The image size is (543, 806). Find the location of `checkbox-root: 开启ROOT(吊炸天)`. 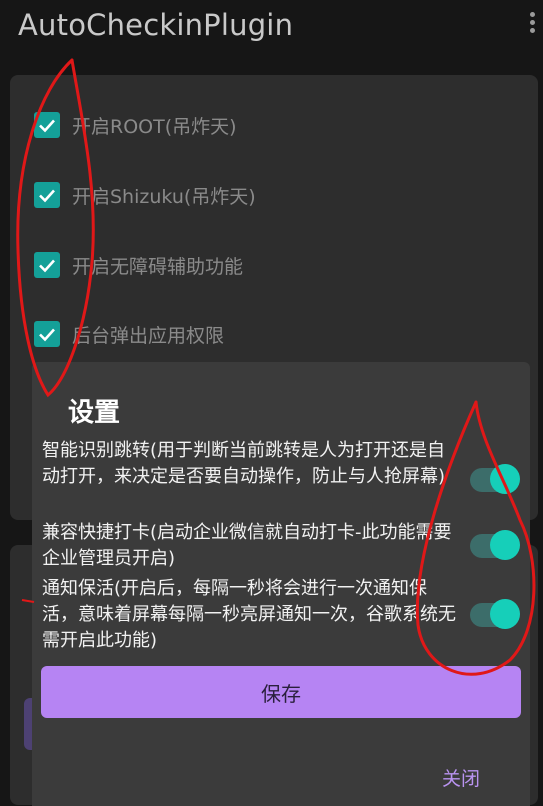

checkbox-root: 开启ROOT(吊炸天) is located at coordinates (135, 125).